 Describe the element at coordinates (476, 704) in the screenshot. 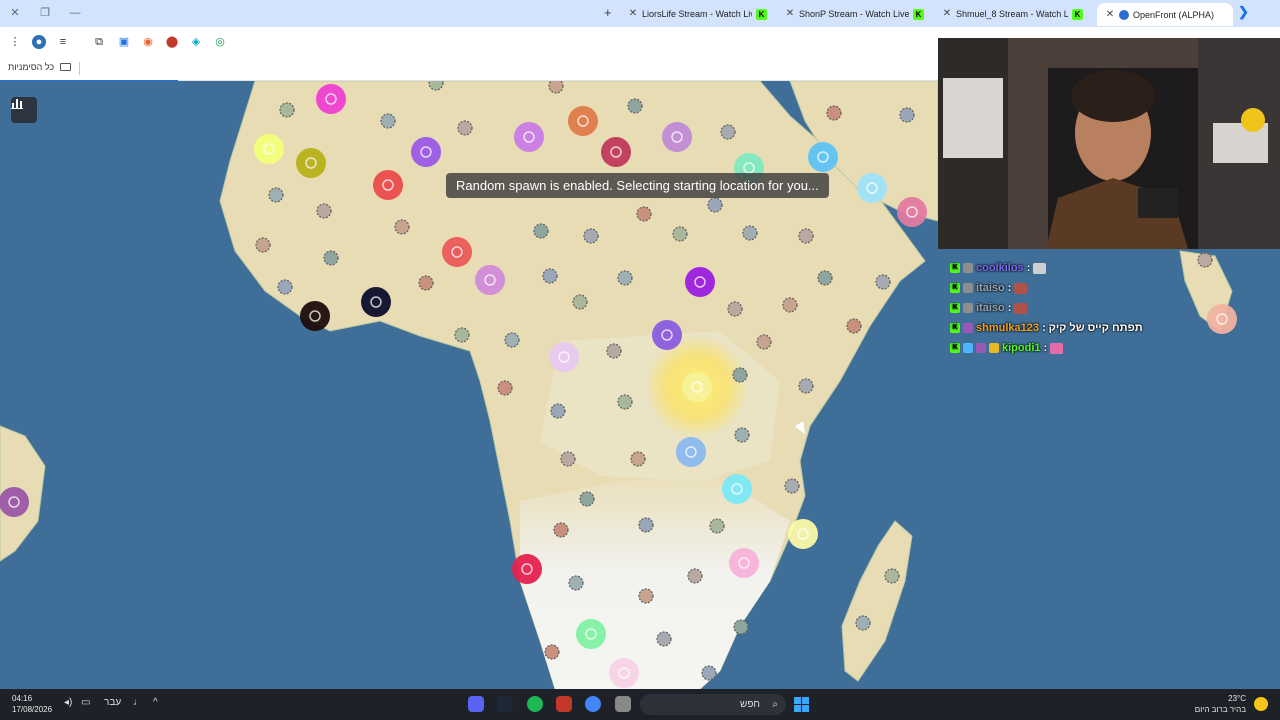

I see `discord-app-icon` at that location.